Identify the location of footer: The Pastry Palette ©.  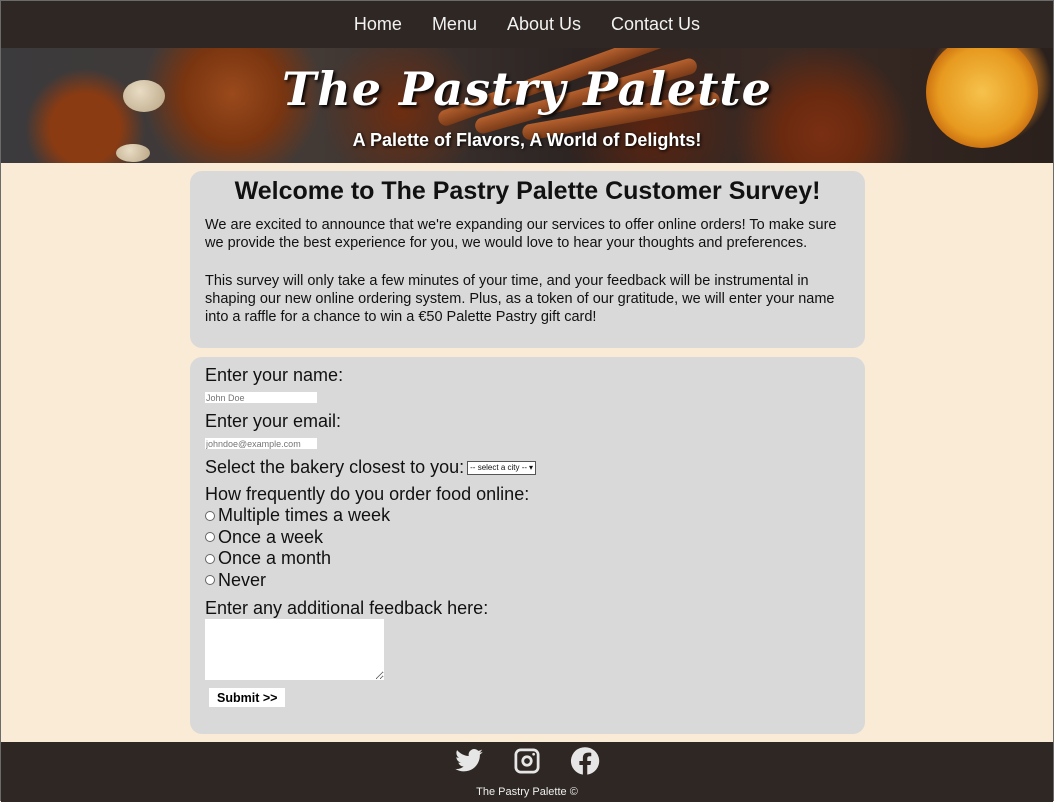
(527, 772).